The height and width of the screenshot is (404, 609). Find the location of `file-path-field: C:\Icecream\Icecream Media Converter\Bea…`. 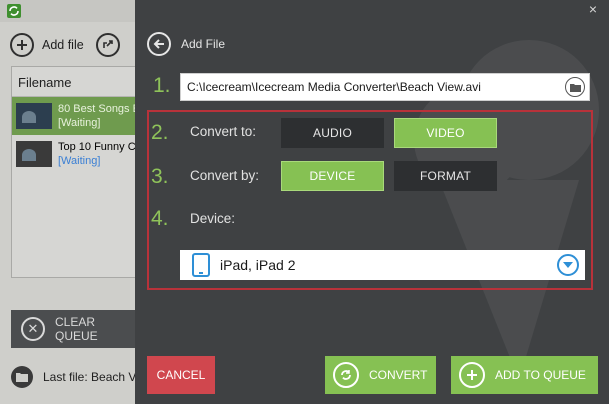

file-path-field: C:\Icecream\Icecream Media Converter\Bea… is located at coordinates (385, 87).